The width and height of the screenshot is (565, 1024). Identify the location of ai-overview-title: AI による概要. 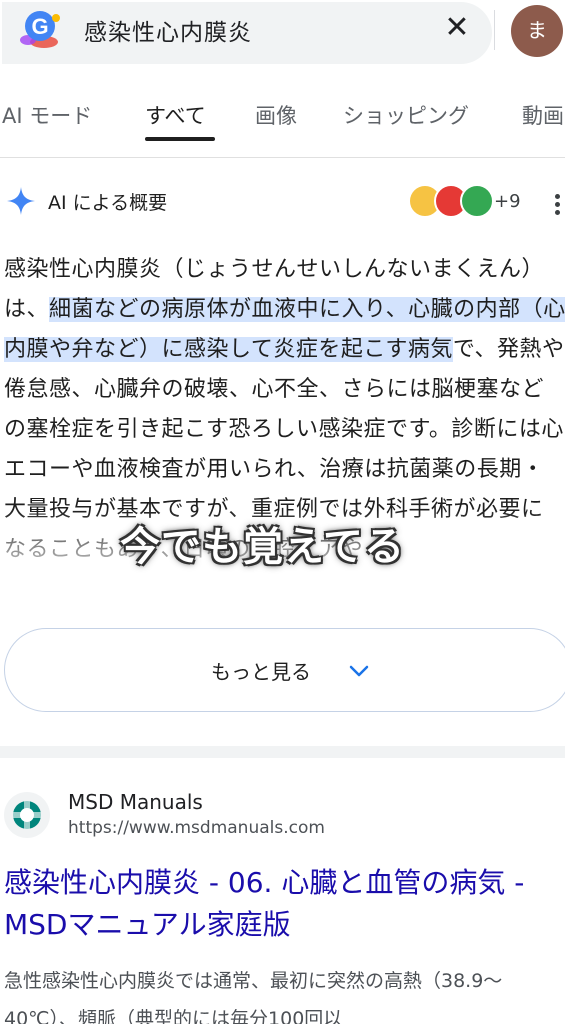
(108, 203).